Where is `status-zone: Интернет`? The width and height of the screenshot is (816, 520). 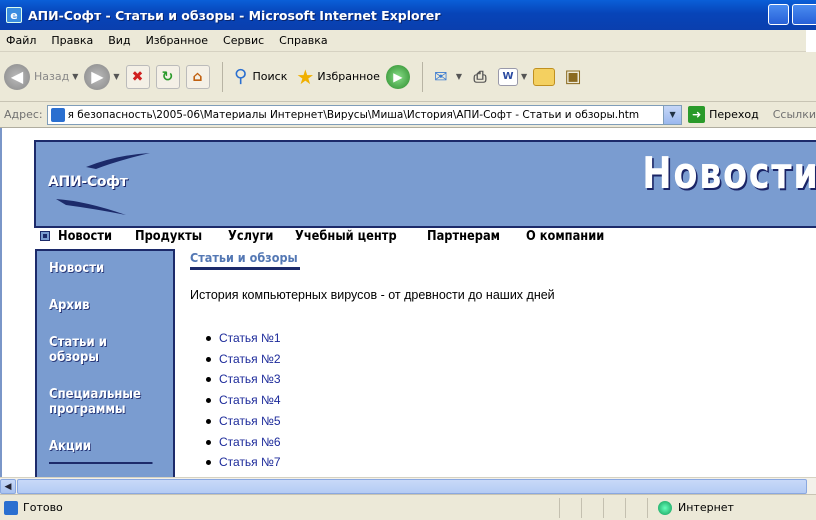
status-zone: Интернет is located at coordinates (732, 508).